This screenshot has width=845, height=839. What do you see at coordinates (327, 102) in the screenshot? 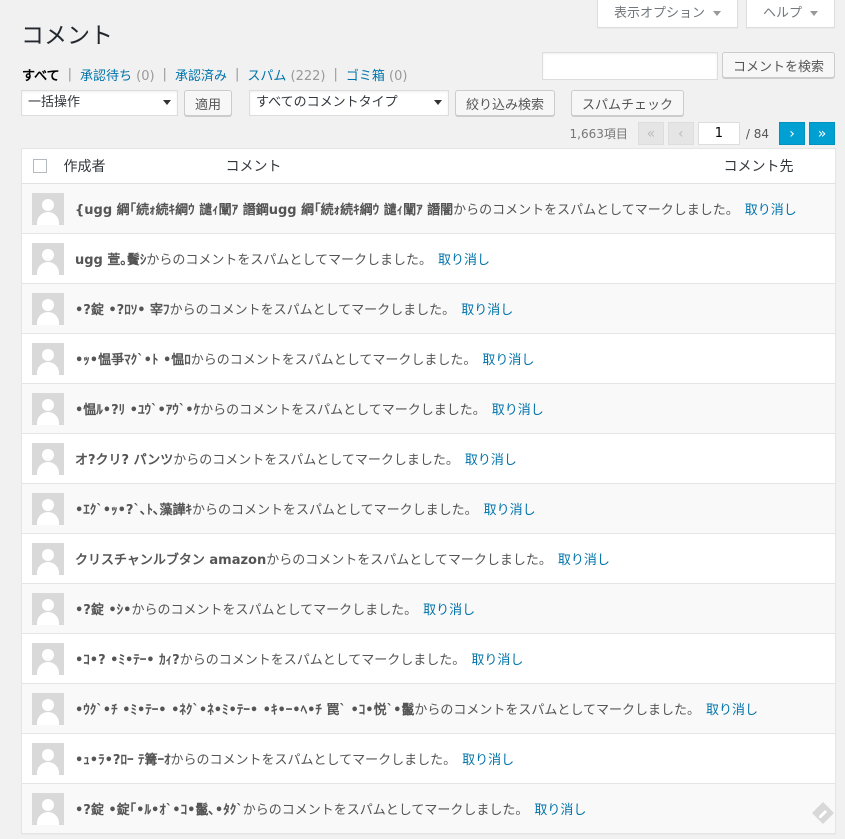
I see `comment-type-value: すべてのコメントタイプ` at bounding box center [327, 102].